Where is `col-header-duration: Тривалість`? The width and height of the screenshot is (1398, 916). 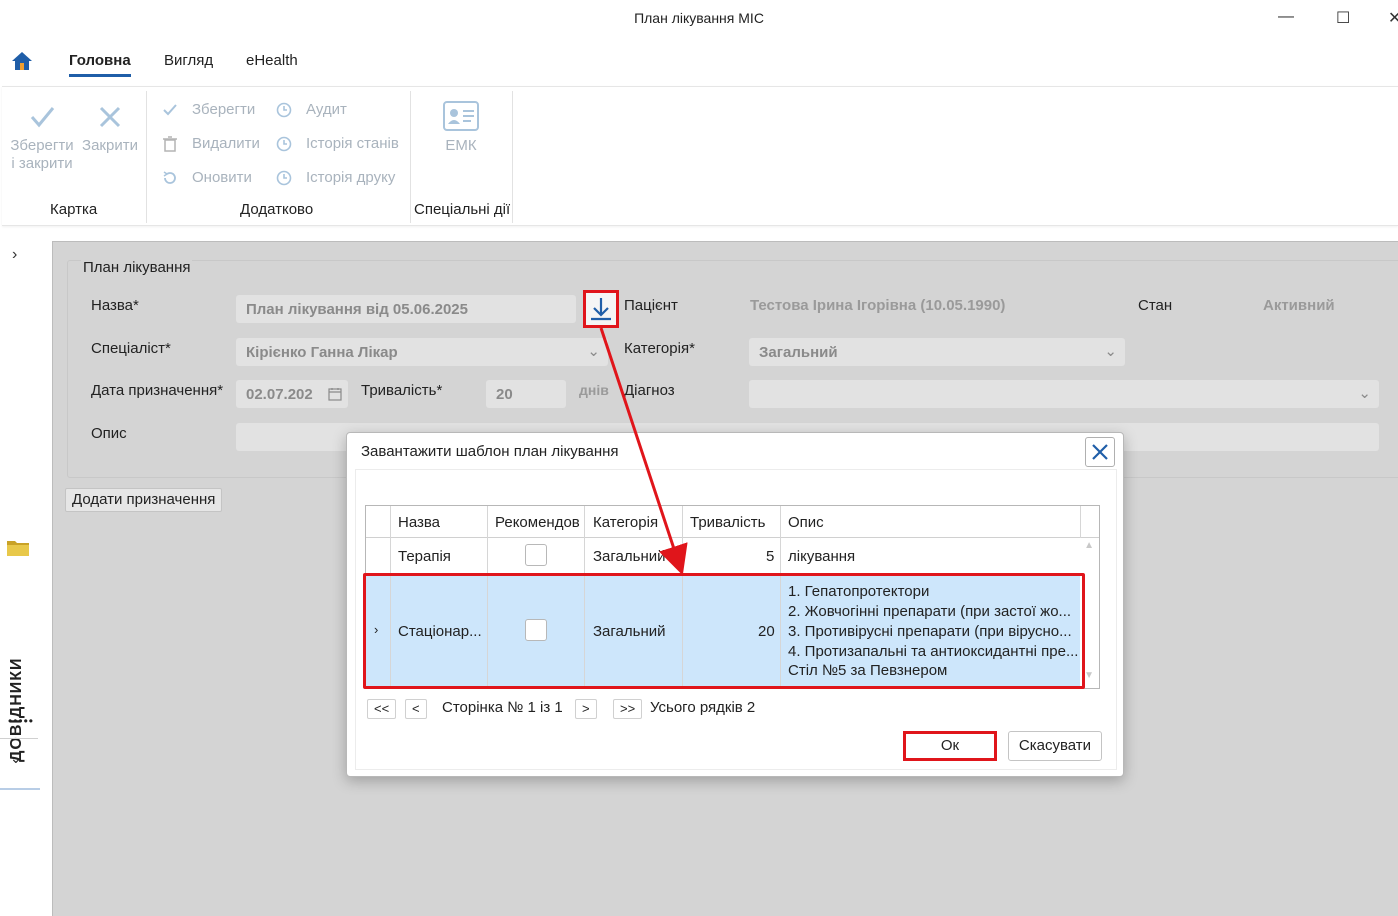 col-header-duration: Тривалість is located at coordinates (727, 522).